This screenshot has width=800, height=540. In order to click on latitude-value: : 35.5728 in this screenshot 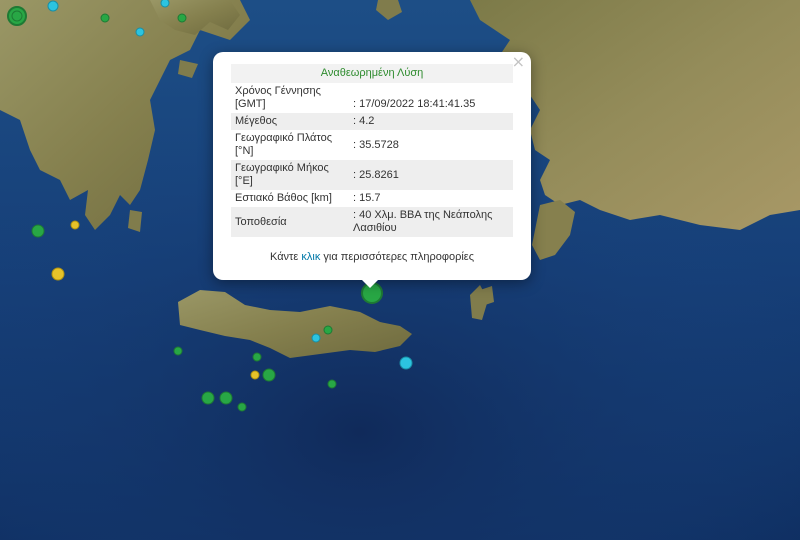, I will do `click(376, 144)`.